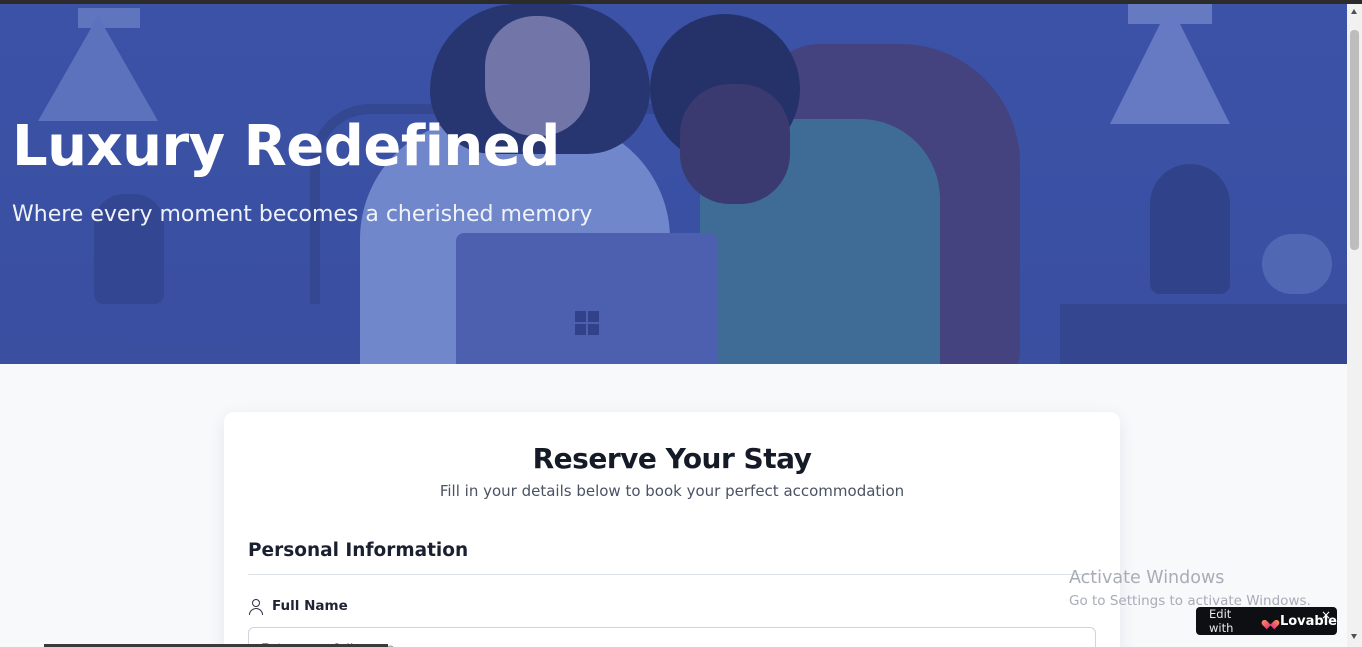 The width and height of the screenshot is (1362, 647). What do you see at coordinates (1354, 636) in the screenshot?
I see `scroll-down-arrow-icon` at bounding box center [1354, 636].